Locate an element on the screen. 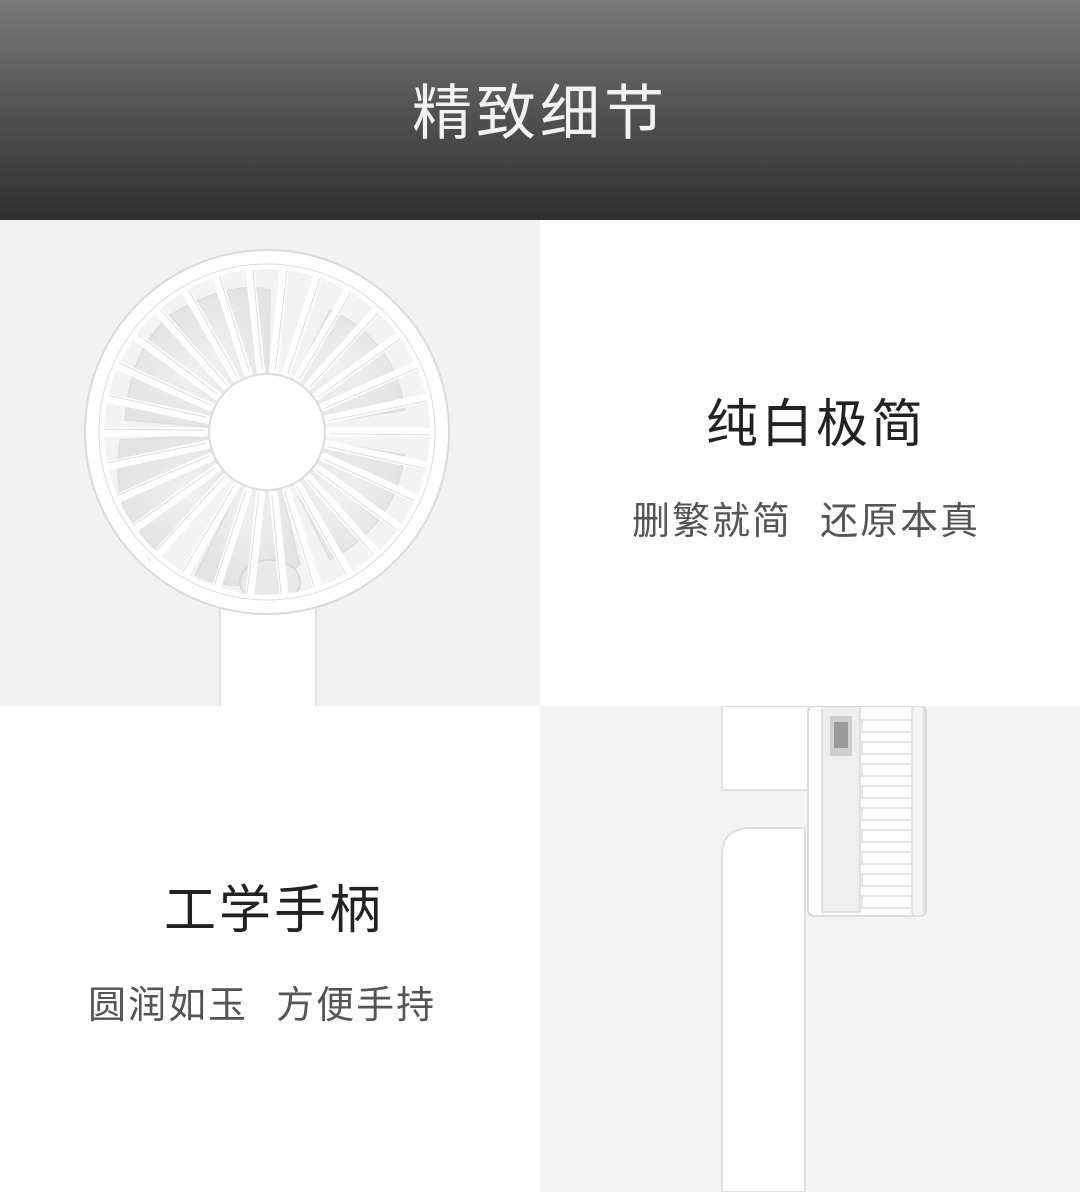  fan-side-grille is located at coordinates (887, 814).